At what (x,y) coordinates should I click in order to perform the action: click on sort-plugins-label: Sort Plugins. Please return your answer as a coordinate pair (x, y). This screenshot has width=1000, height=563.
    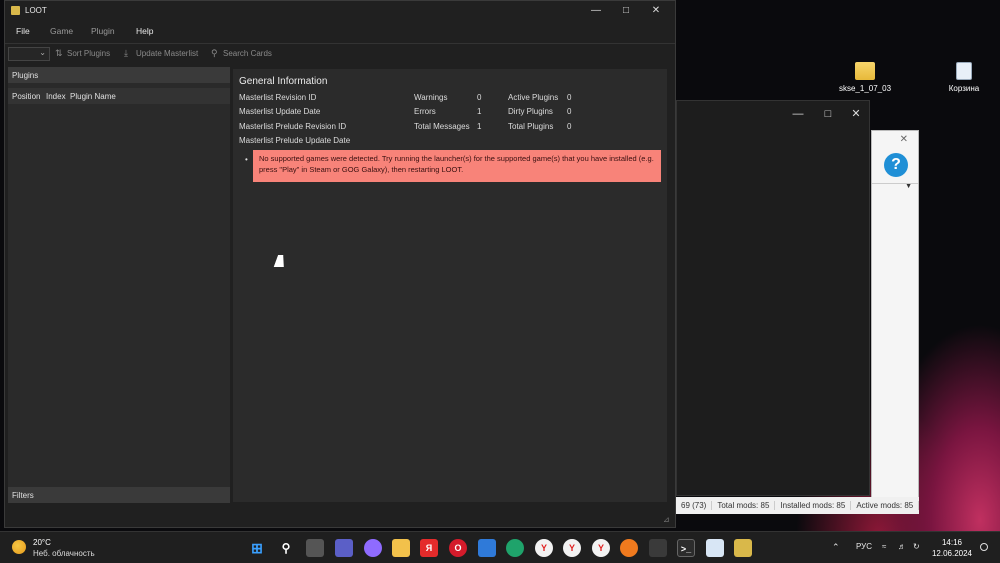
    Looking at the image, I should click on (89, 53).